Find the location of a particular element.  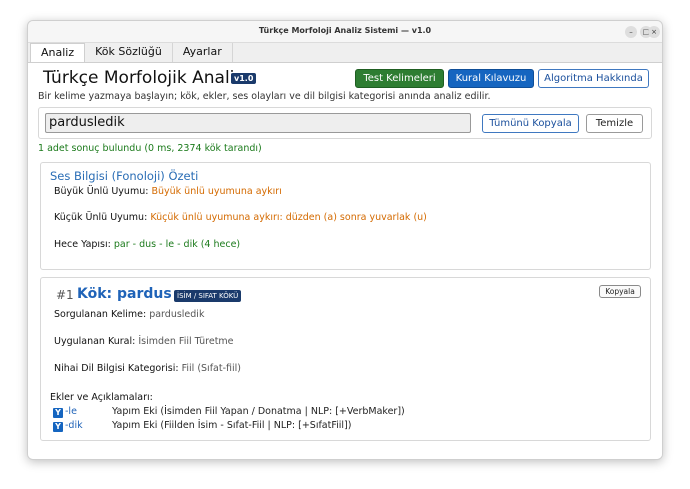

applied-rule-row: Uygulanan Kural: İsimden Fiil Türetme is located at coordinates (144, 341).